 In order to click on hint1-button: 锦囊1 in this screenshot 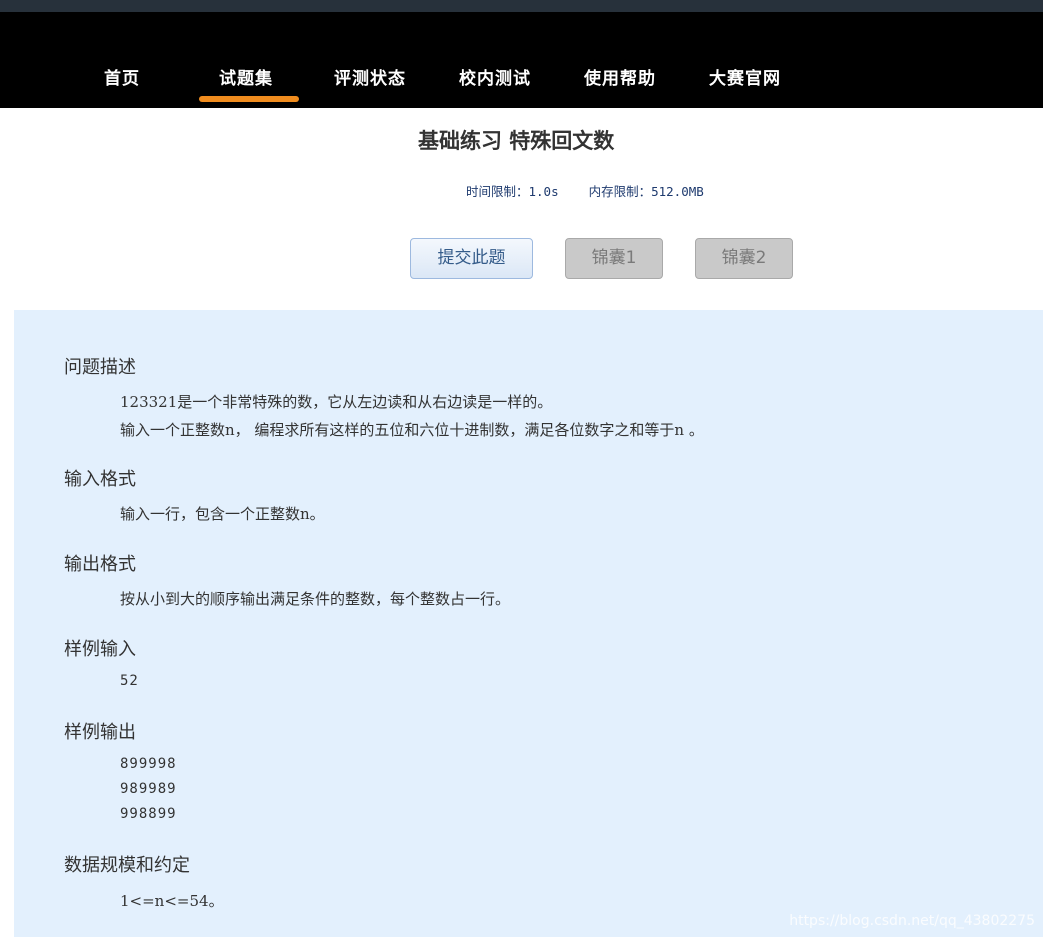, I will do `click(614, 258)`.